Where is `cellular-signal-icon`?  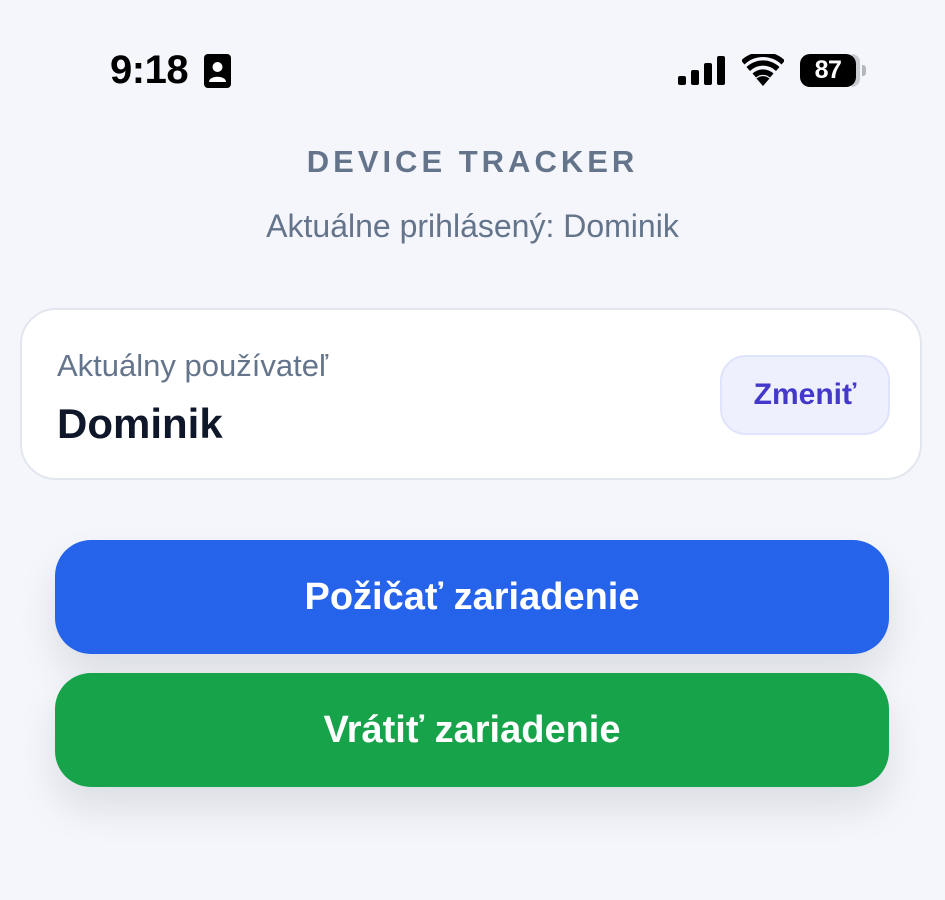
cellular-signal-icon is located at coordinates (701, 70).